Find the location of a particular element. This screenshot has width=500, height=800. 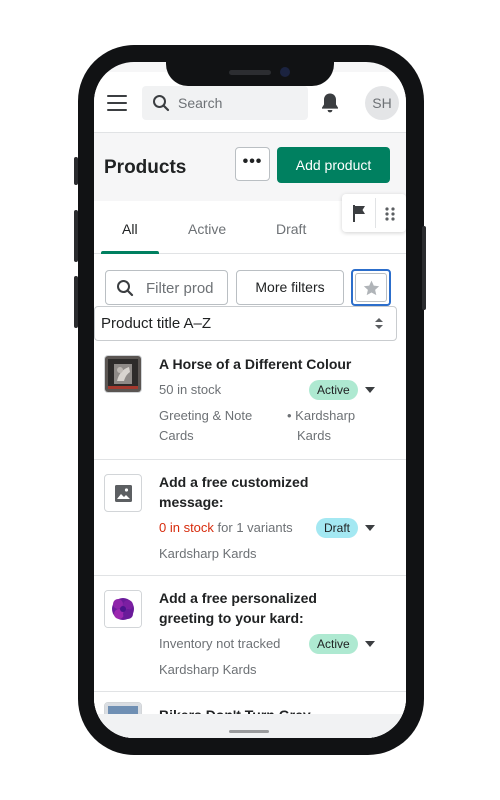

page-header: Products ••• Add product is located at coordinates (250, 167).